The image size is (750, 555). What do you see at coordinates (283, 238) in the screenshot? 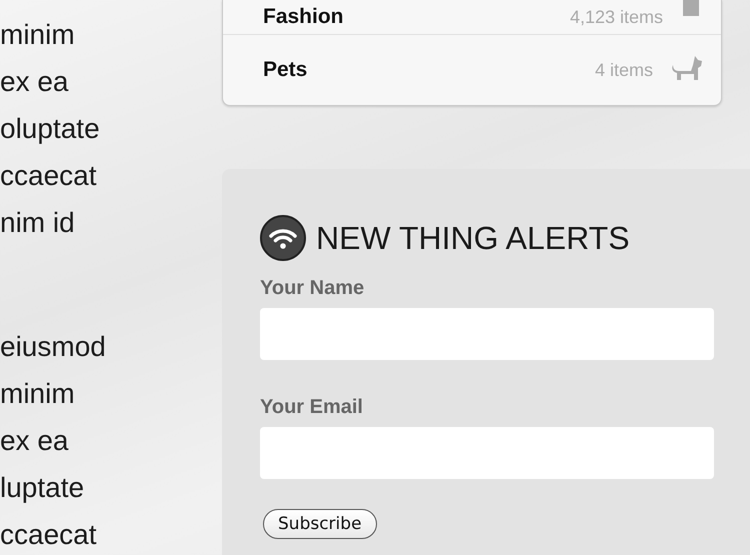
I see `wifi-icon` at bounding box center [283, 238].